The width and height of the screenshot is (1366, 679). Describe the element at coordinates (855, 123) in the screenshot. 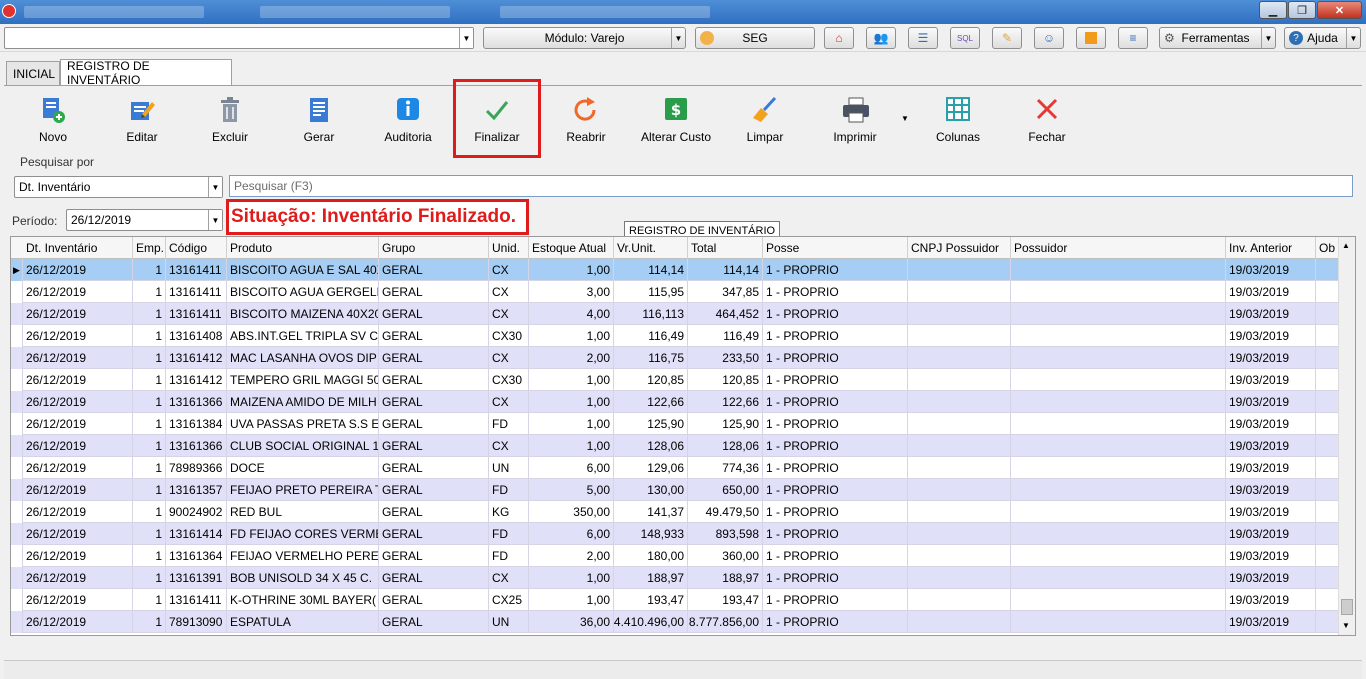

I see `print-button: Imprimir` at that location.